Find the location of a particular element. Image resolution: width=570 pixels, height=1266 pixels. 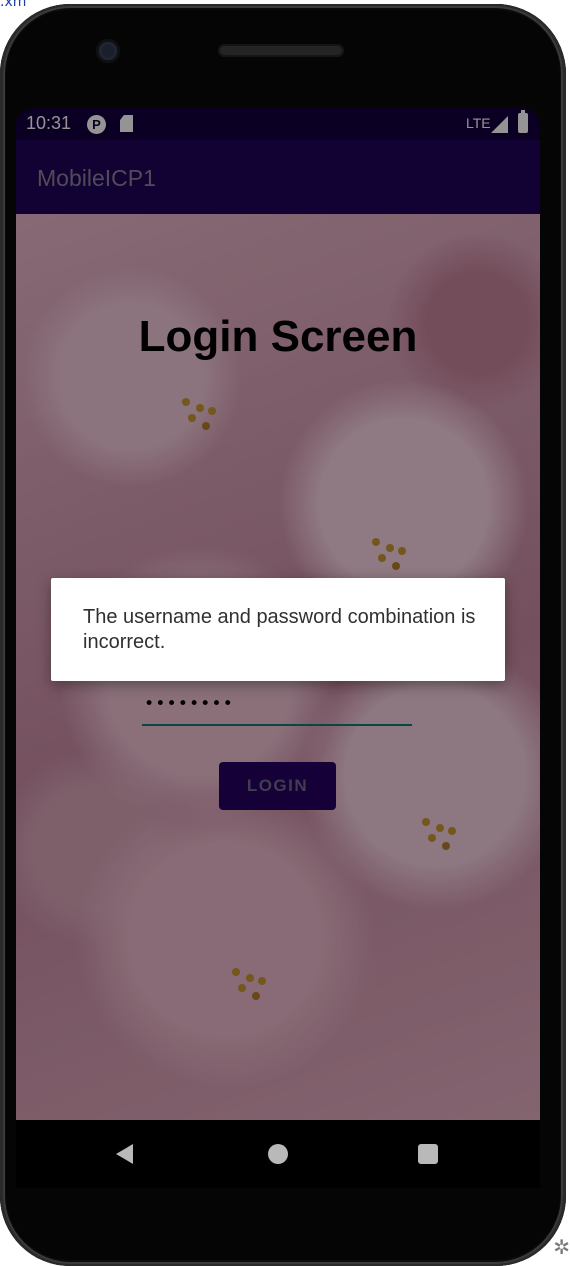

navigation-bar is located at coordinates (278, 1154).